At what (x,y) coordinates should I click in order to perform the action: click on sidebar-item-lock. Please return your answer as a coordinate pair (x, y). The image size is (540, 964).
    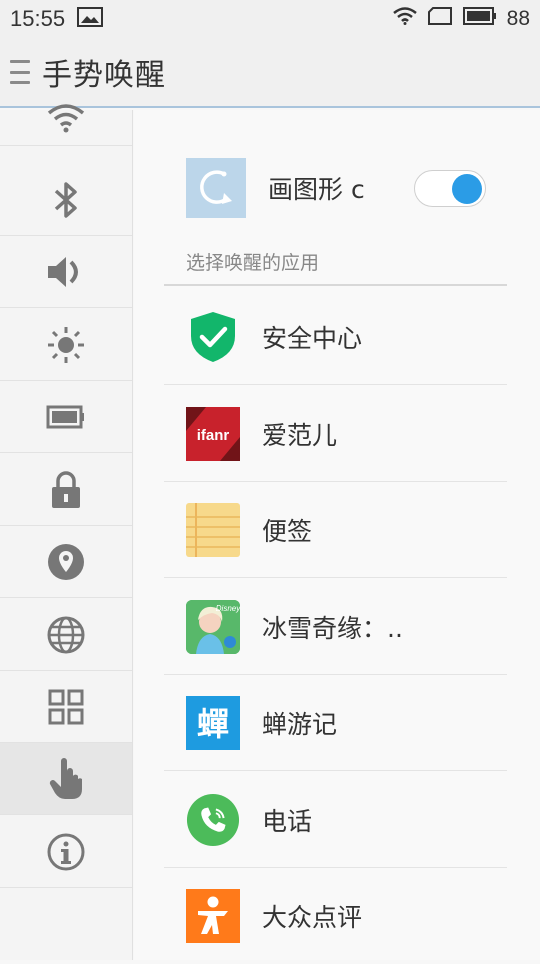
    Looking at the image, I should click on (66, 490).